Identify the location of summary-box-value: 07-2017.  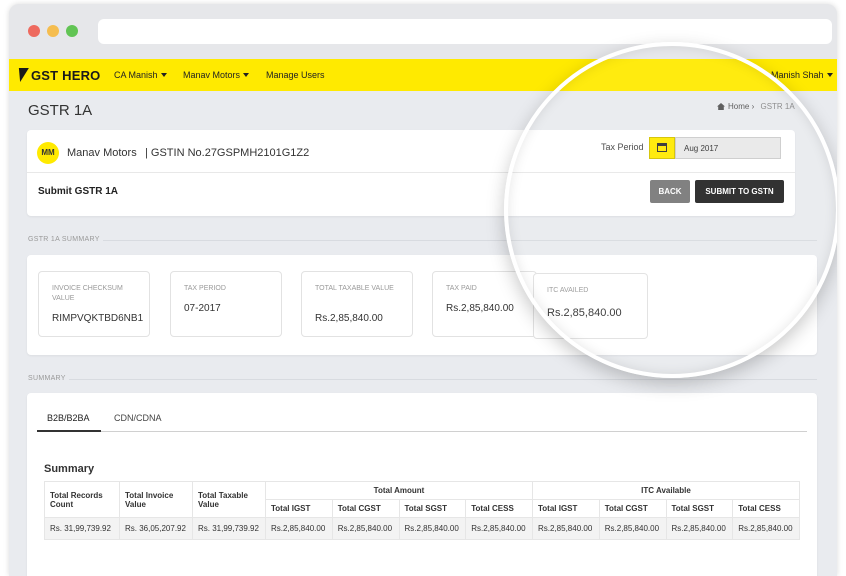
(202, 308).